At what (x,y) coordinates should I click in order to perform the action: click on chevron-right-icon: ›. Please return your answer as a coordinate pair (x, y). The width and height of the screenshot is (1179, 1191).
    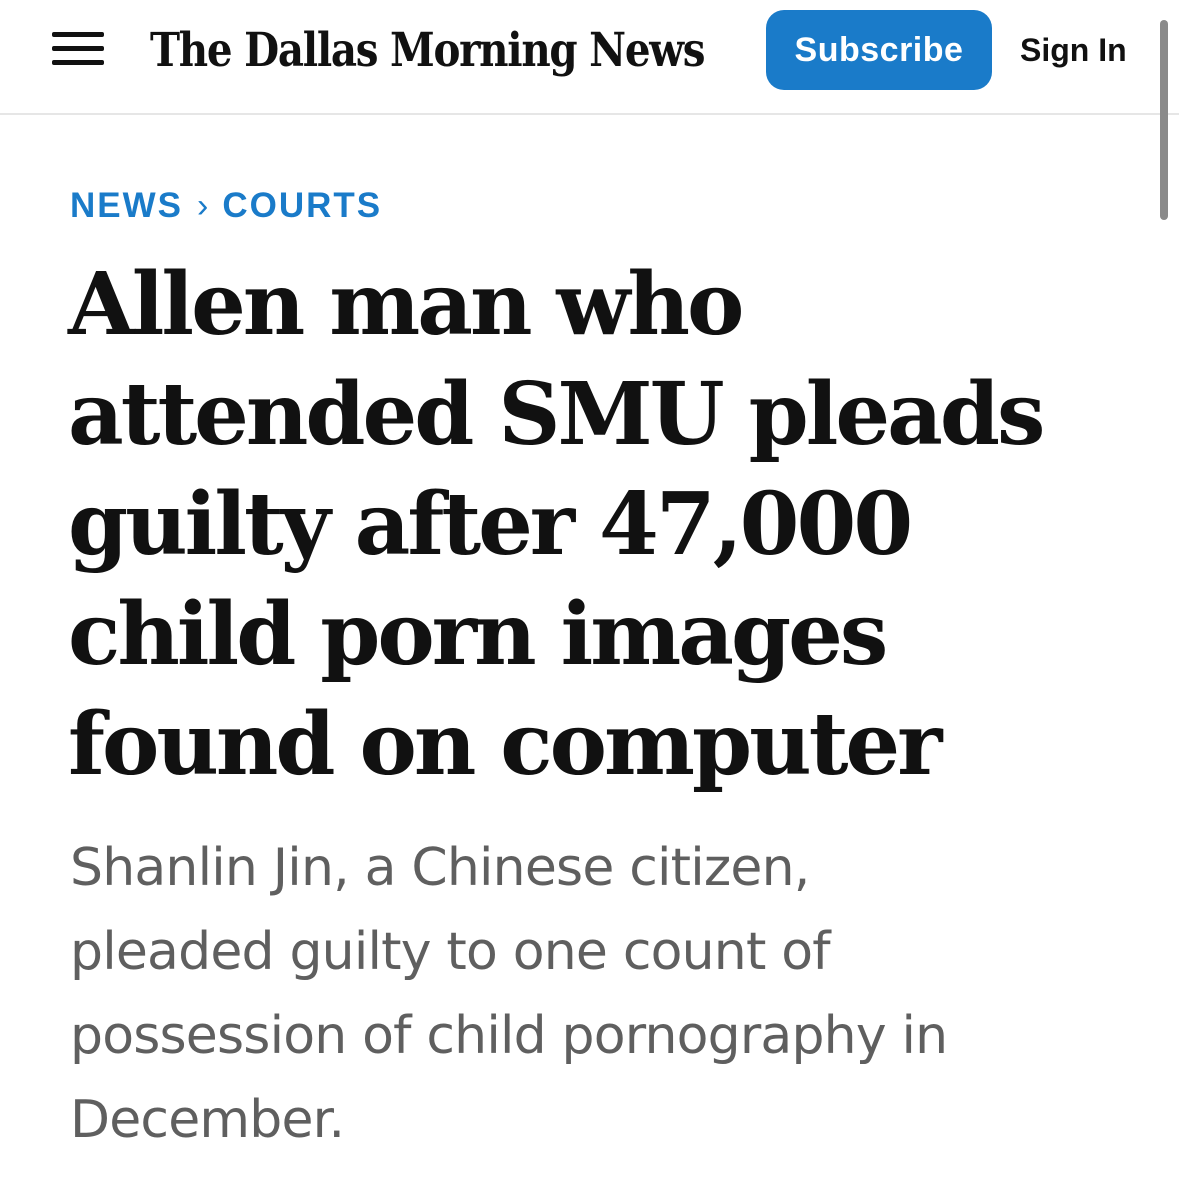
    Looking at the image, I should click on (204, 205).